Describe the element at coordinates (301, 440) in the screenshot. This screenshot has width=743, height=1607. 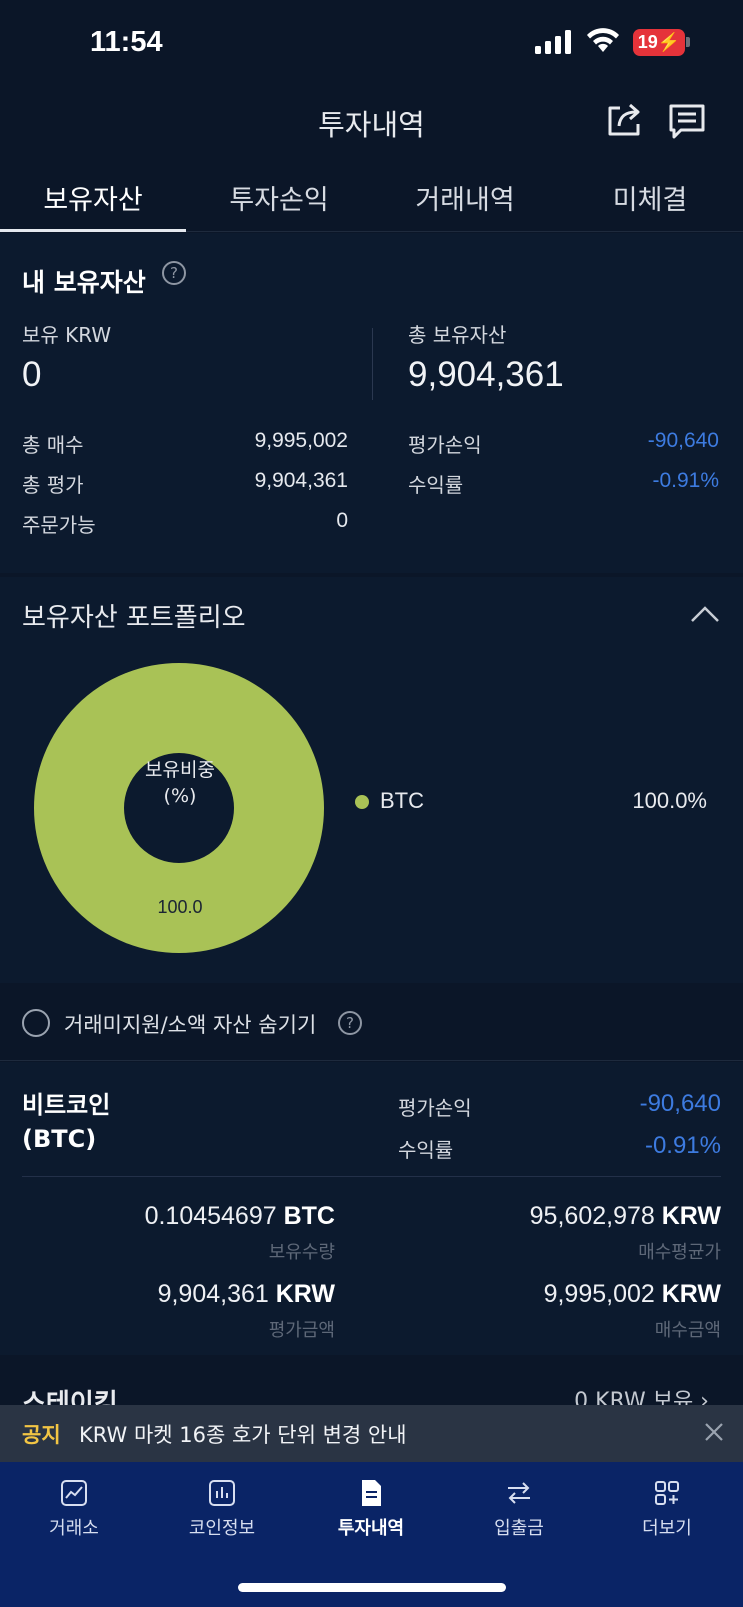
I see `total-buy-value: 9,995,002` at that location.